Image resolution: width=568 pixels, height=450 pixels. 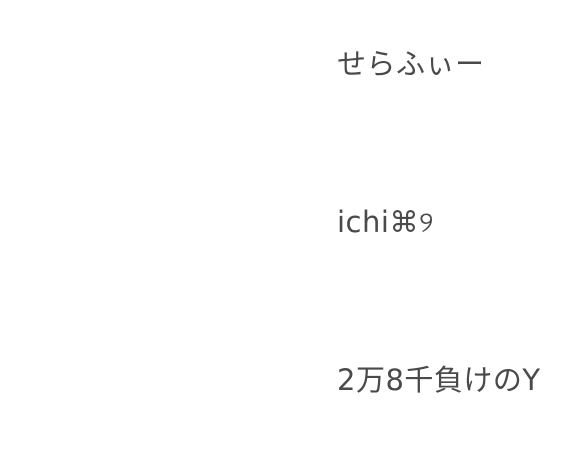 I want to click on list-item: 2万8千負けのY, so click(x=439, y=380).